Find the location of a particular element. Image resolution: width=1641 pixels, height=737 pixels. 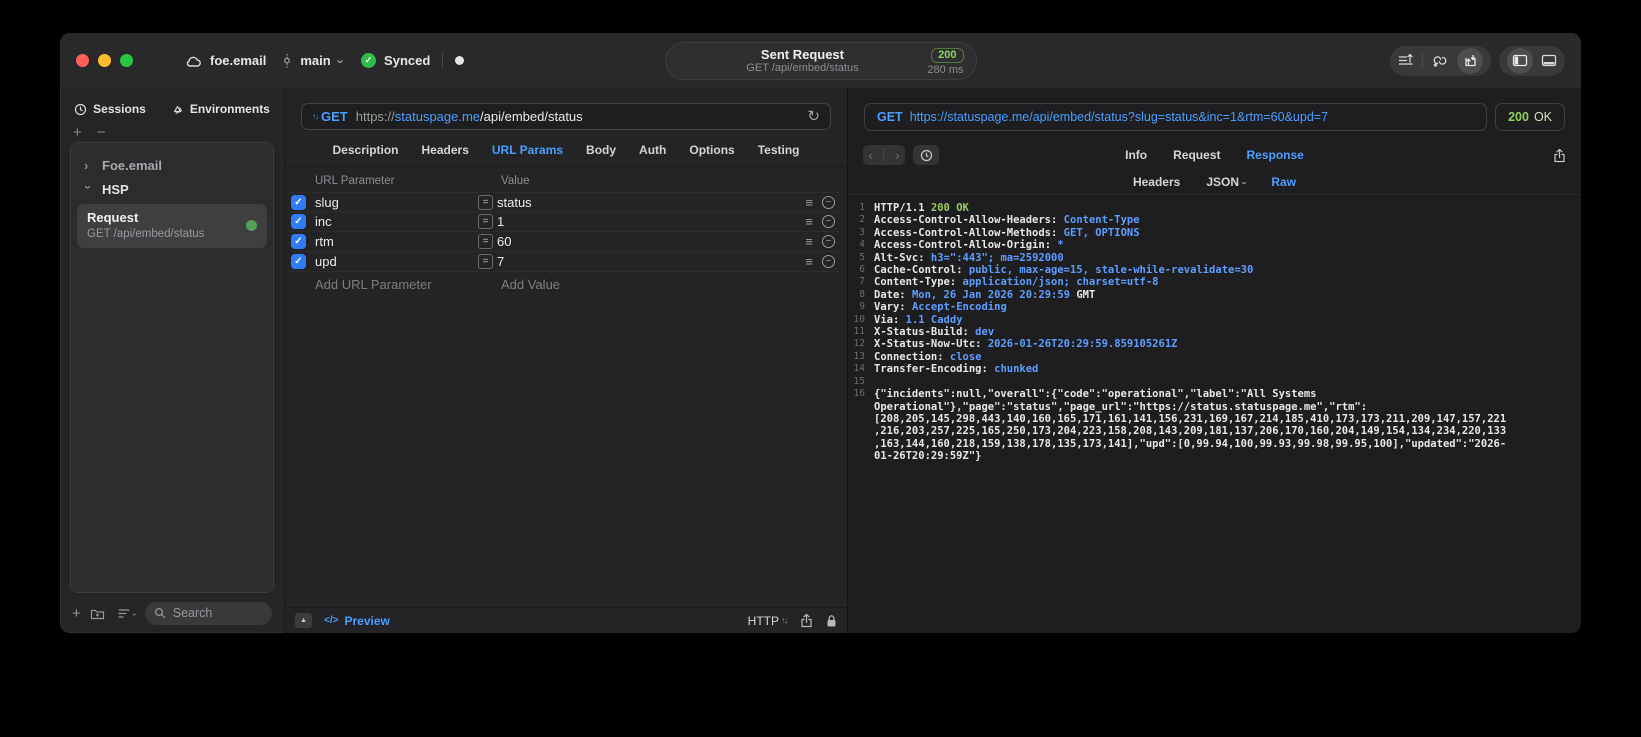

request-method: GET is located at coordinates (334, 116).